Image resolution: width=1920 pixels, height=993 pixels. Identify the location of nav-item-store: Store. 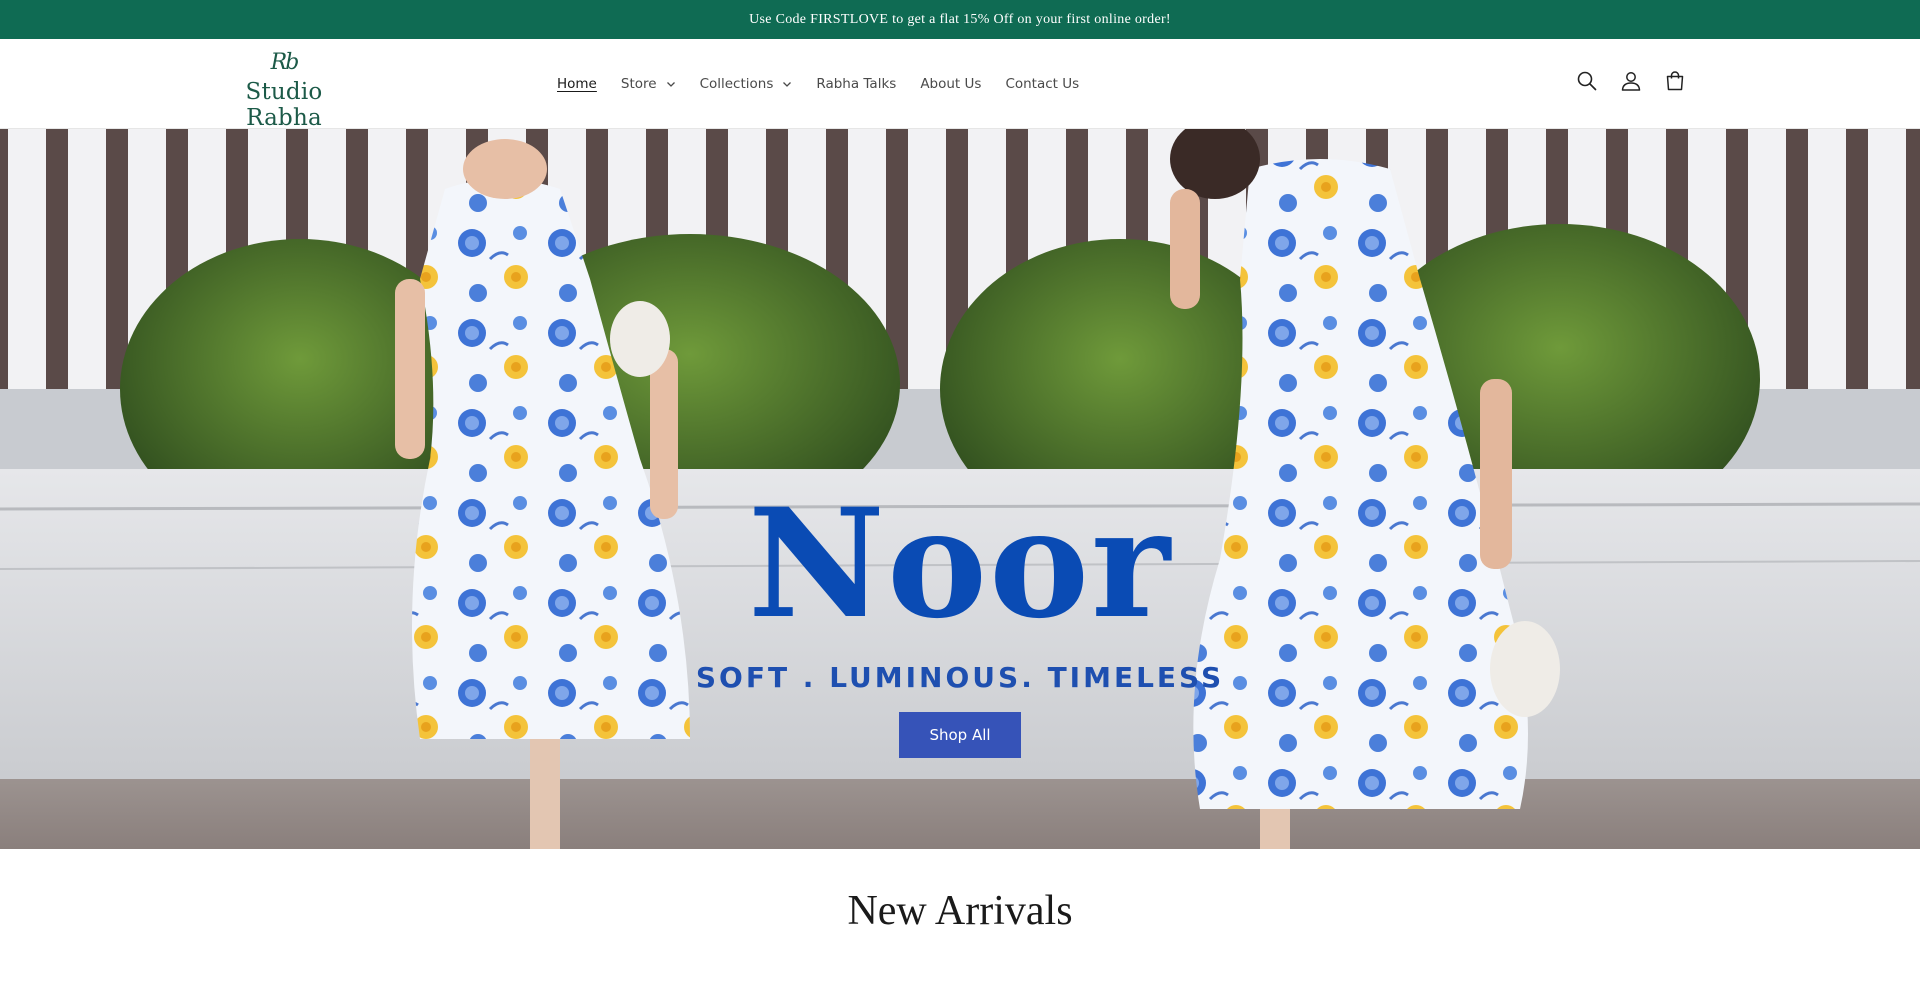
(648, 84).